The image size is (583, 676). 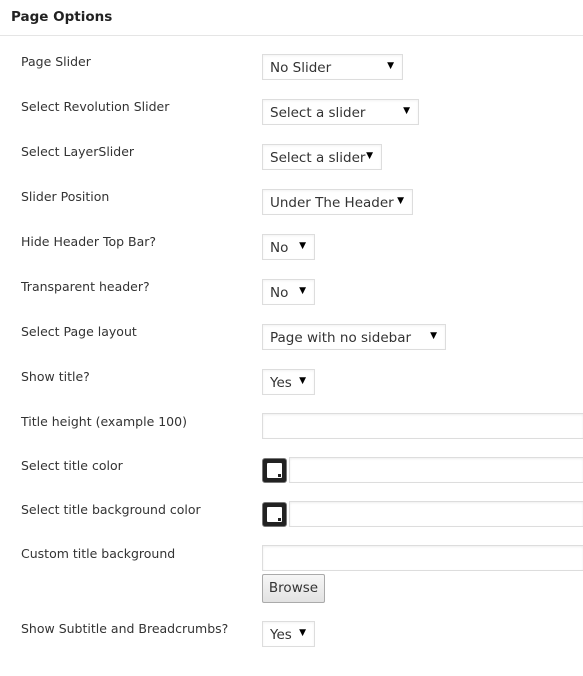 I want to click on layerslider-label: Select LayerSlider, so click(x=78, y=151).